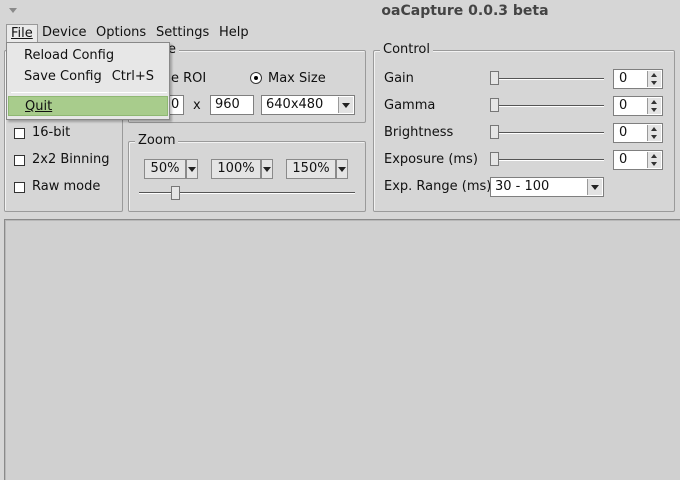 The width and height of the screenshot is (680, 480). What do you see at coordinates (638, 79) in the screenshot?
I see `gain-spinbox: 0` at bounding box center [638, 79].